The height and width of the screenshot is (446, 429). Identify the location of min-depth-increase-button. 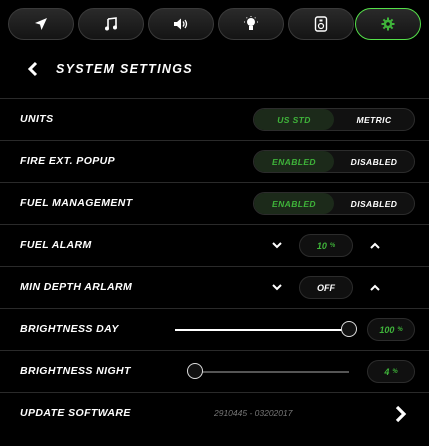
(375, 287).